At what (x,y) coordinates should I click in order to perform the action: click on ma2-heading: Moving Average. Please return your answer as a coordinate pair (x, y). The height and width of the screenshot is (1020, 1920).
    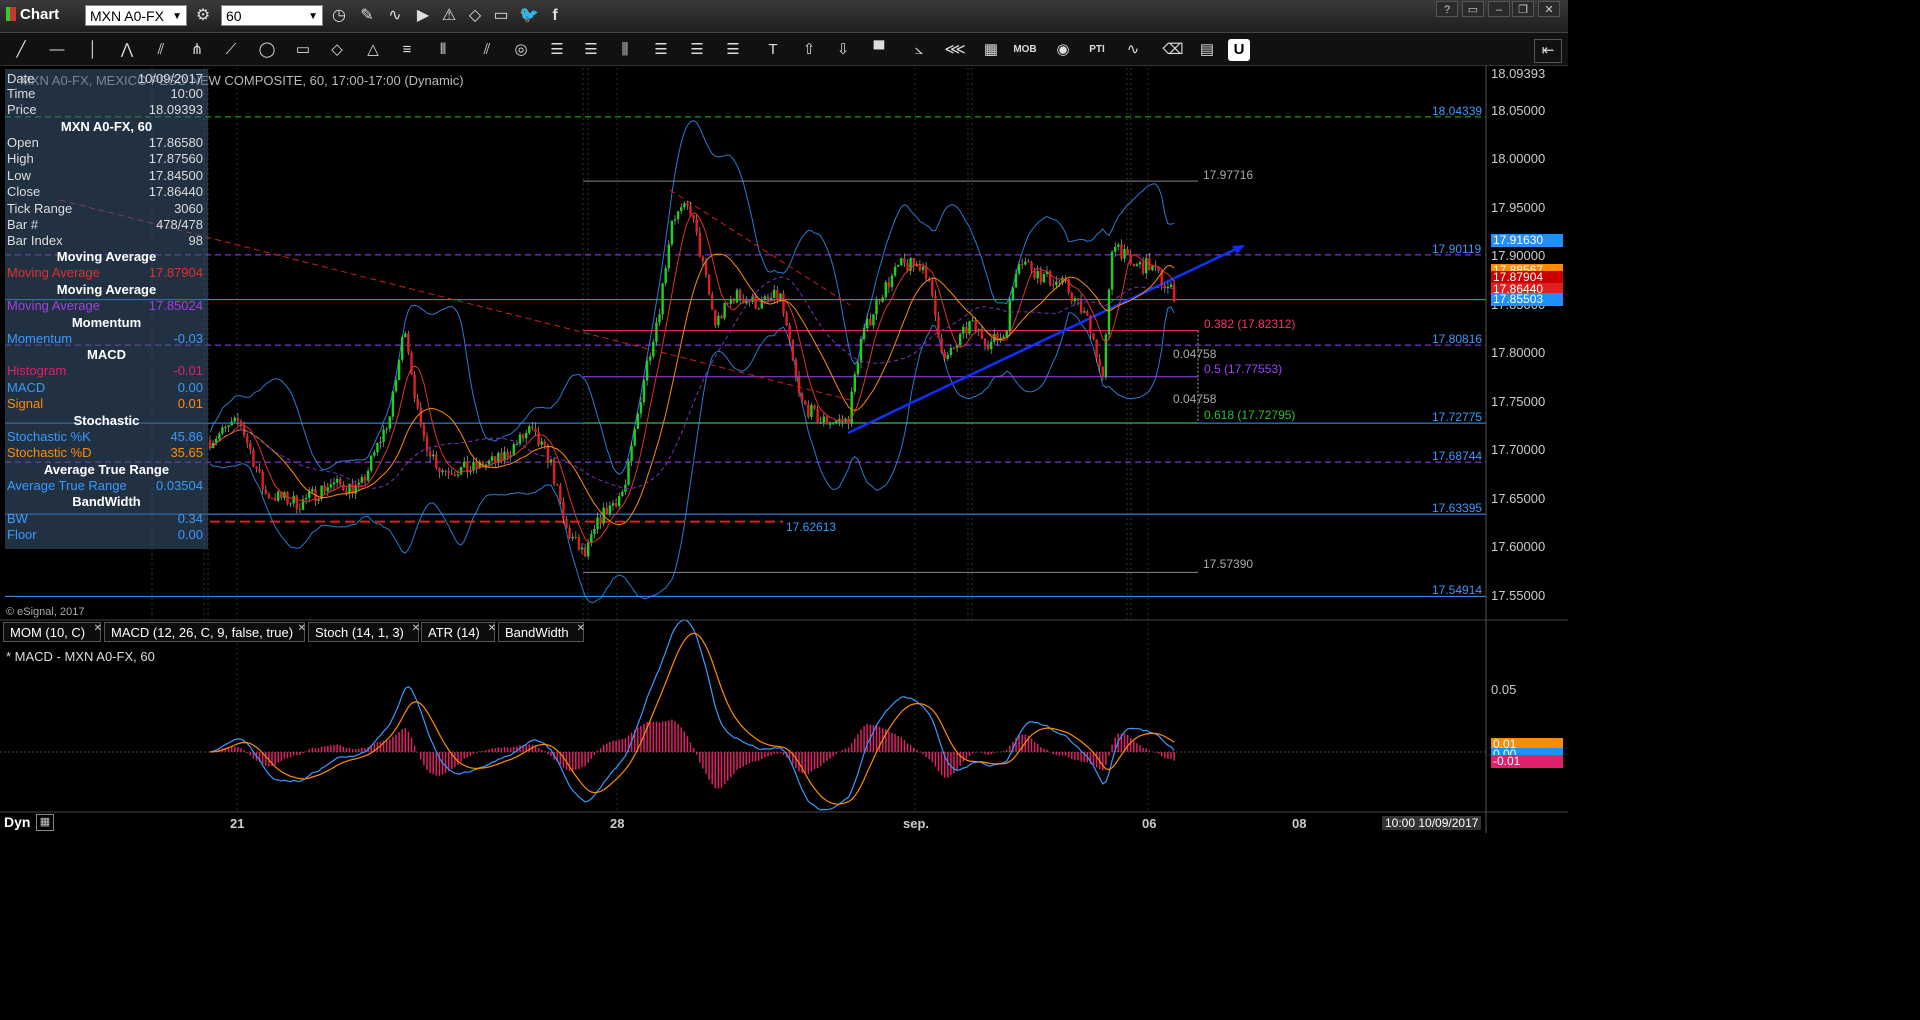
    Looking at the image, I should click on (106, 289).